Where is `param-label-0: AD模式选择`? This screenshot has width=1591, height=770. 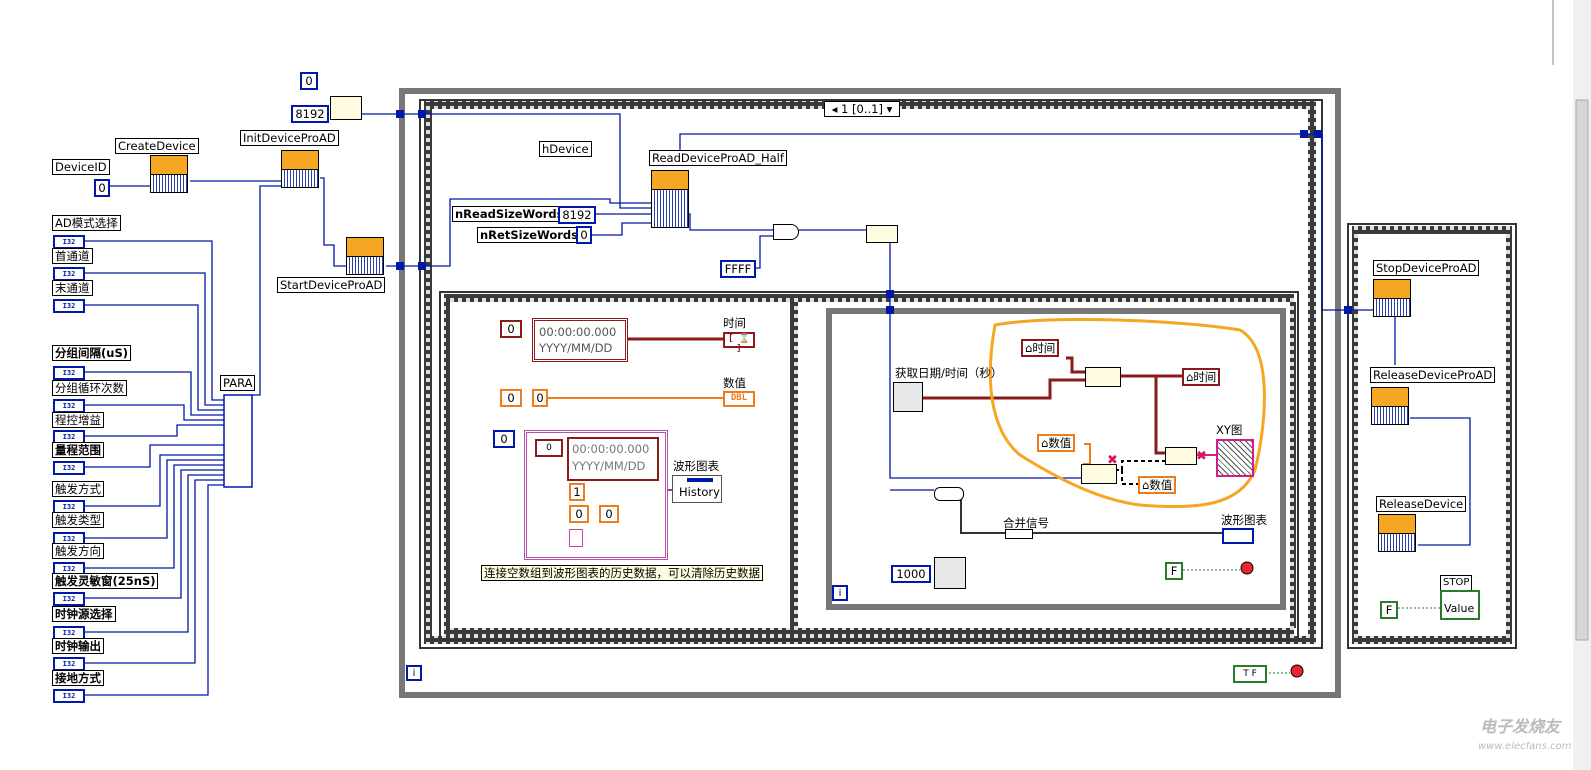
param-label-0: AD模式选择 is located at coordinates (86, 223).